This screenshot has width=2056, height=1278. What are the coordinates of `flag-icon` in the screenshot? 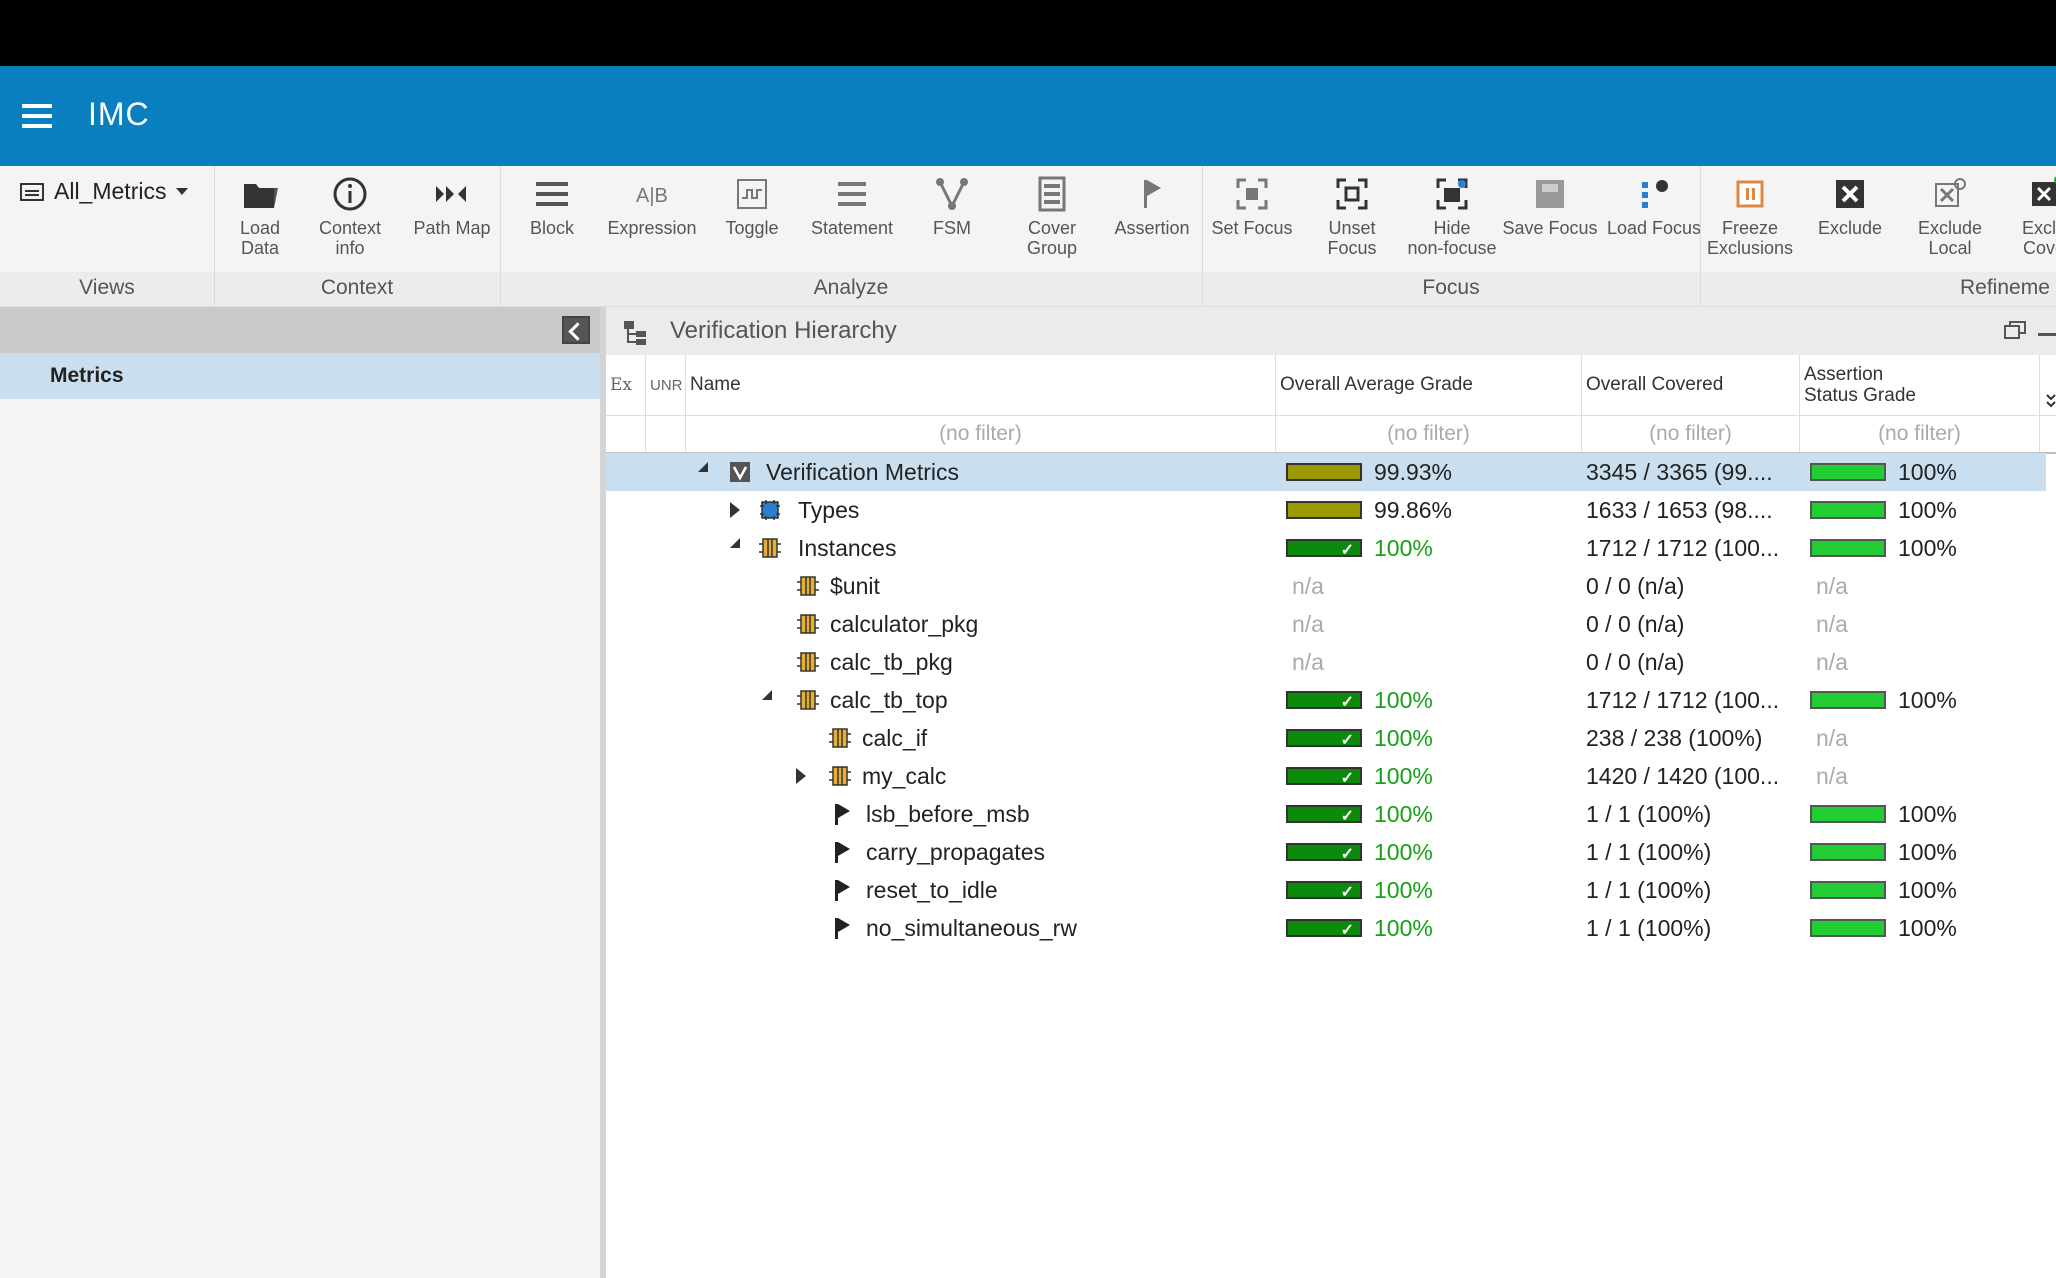 It's located at (1152, 196).